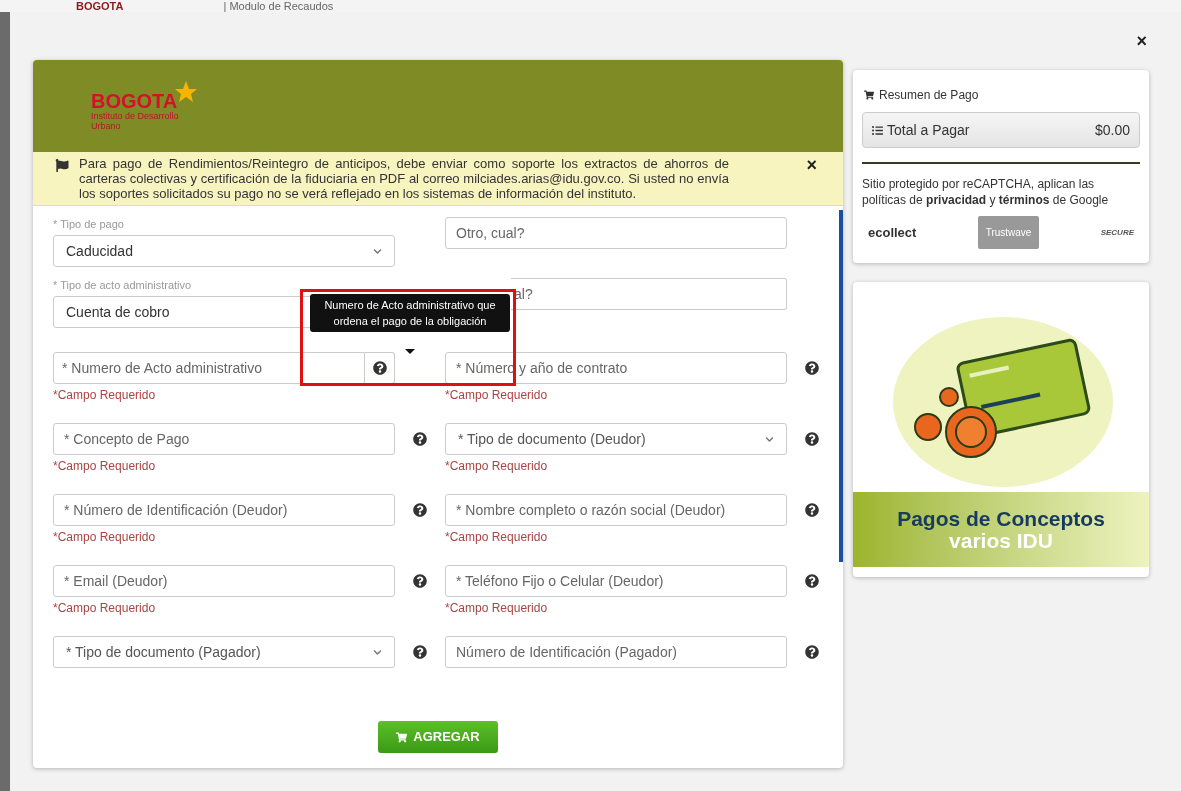 The width and height of the screenshot is (1181, 791). Describe the element at coordinates (1001, 529) in the screenshot. I see `banner-caption: Pagos de Conceptos varios IDU` at that location.